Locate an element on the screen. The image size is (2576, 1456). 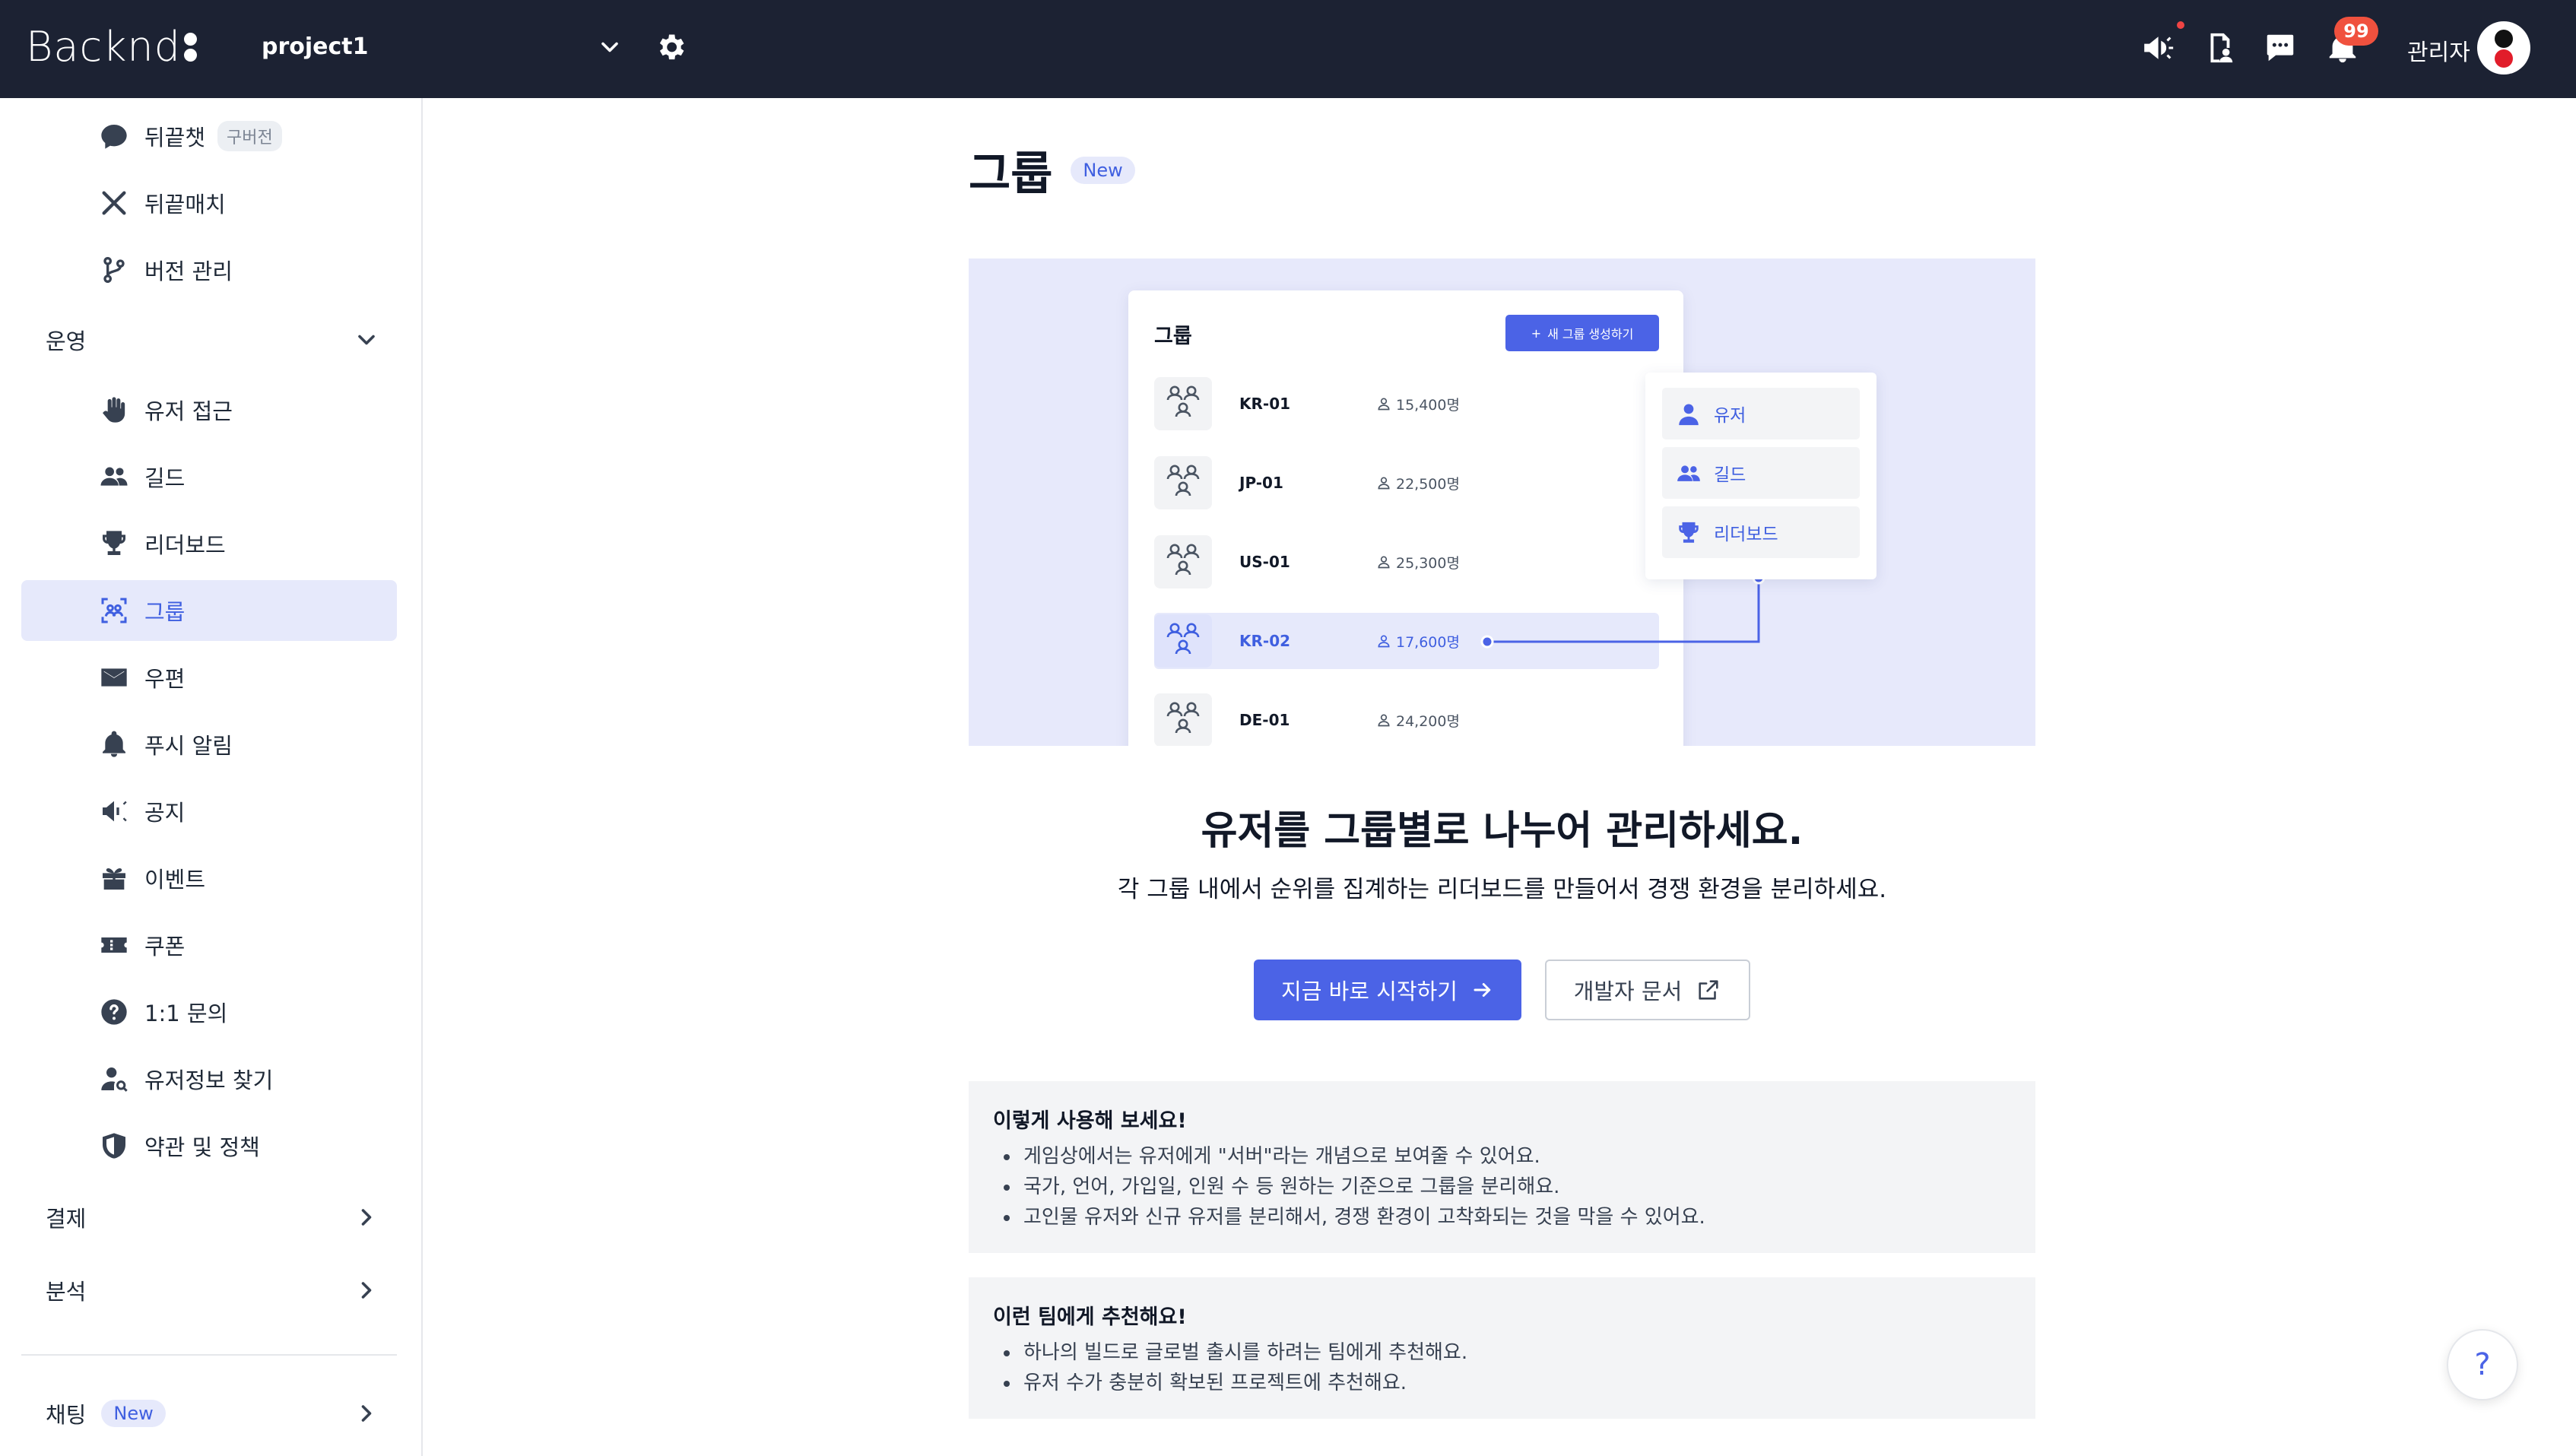
sidebar-item-label: 1:1 문의 is located at coordinates (186, 1013).